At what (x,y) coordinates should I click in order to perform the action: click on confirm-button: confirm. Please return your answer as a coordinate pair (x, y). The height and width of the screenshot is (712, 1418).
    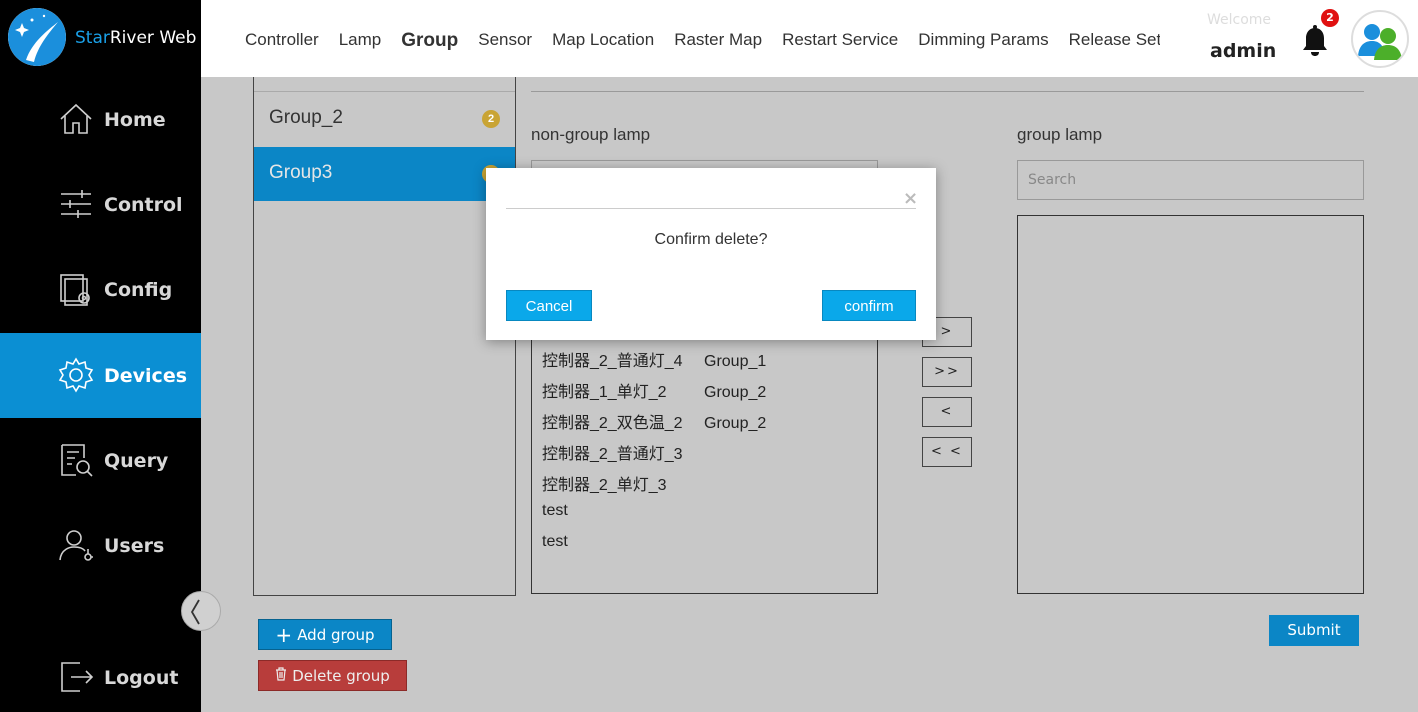
    Looking at the image, I should click on (869, 305).